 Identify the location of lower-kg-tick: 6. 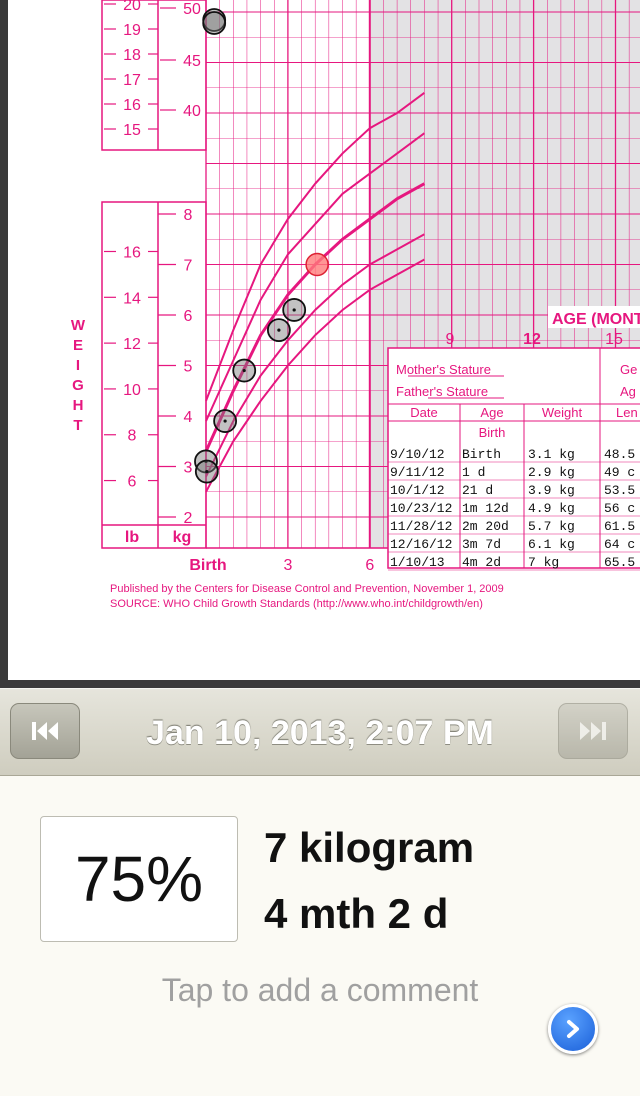
(188, 316).